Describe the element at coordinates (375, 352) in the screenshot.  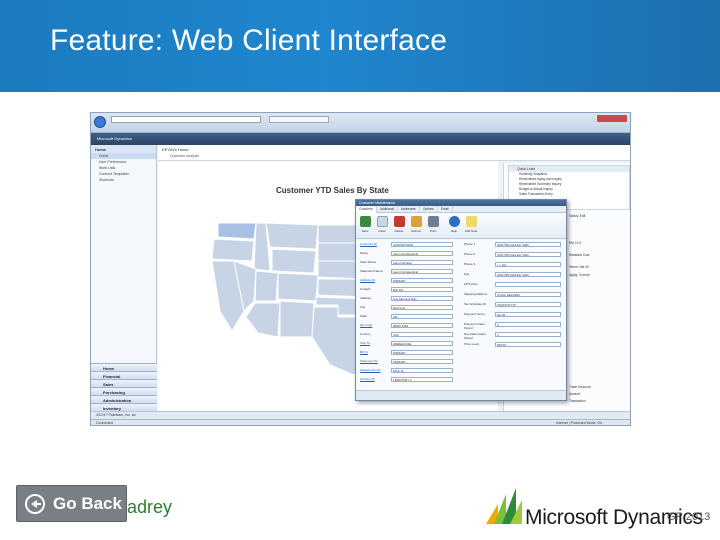
I see `field-label: Bill To` at that location.